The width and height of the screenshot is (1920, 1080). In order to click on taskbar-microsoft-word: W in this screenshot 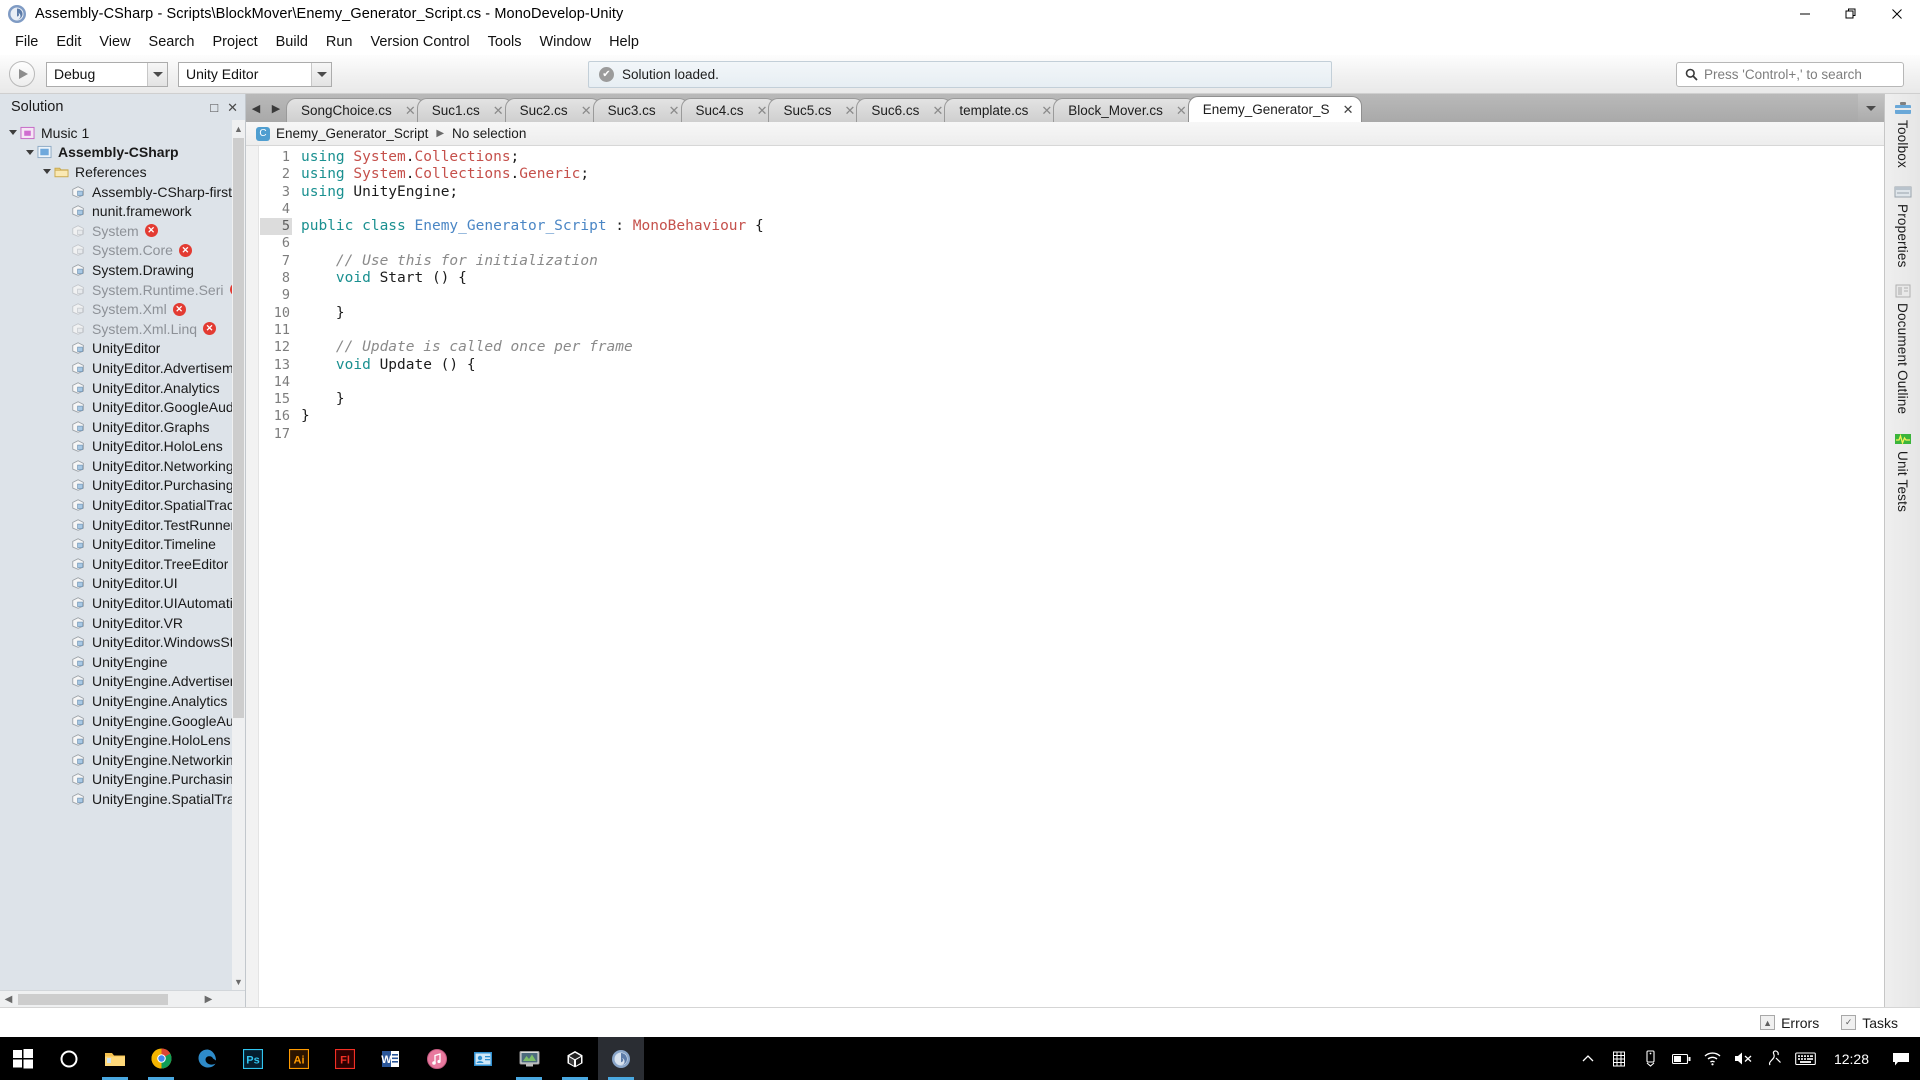, I will do `click(391, 1058)`.